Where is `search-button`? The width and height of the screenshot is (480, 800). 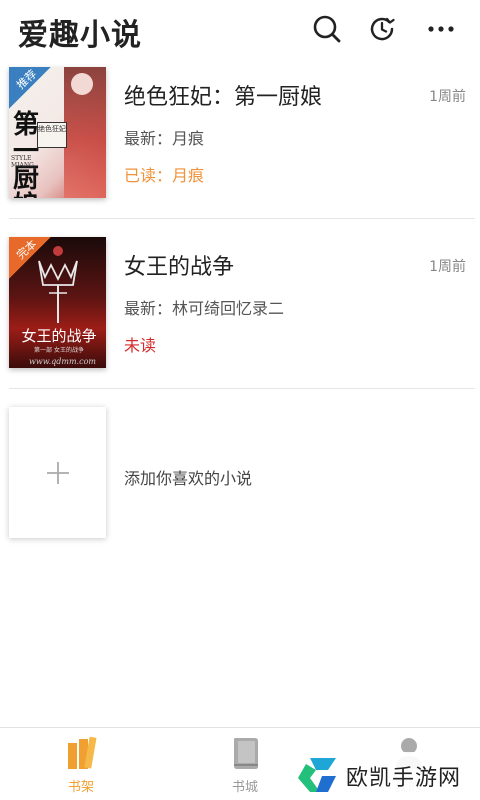
search-button is located at coordinates (327, 29).